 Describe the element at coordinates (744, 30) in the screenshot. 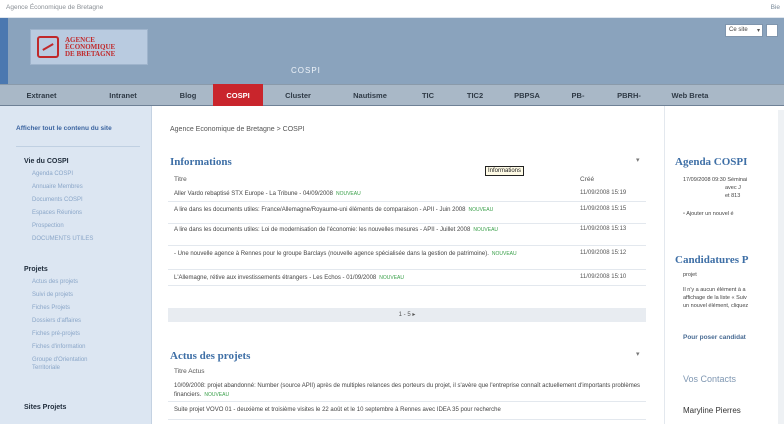

I see `search-scope-select: Ce site ▾` at that location.